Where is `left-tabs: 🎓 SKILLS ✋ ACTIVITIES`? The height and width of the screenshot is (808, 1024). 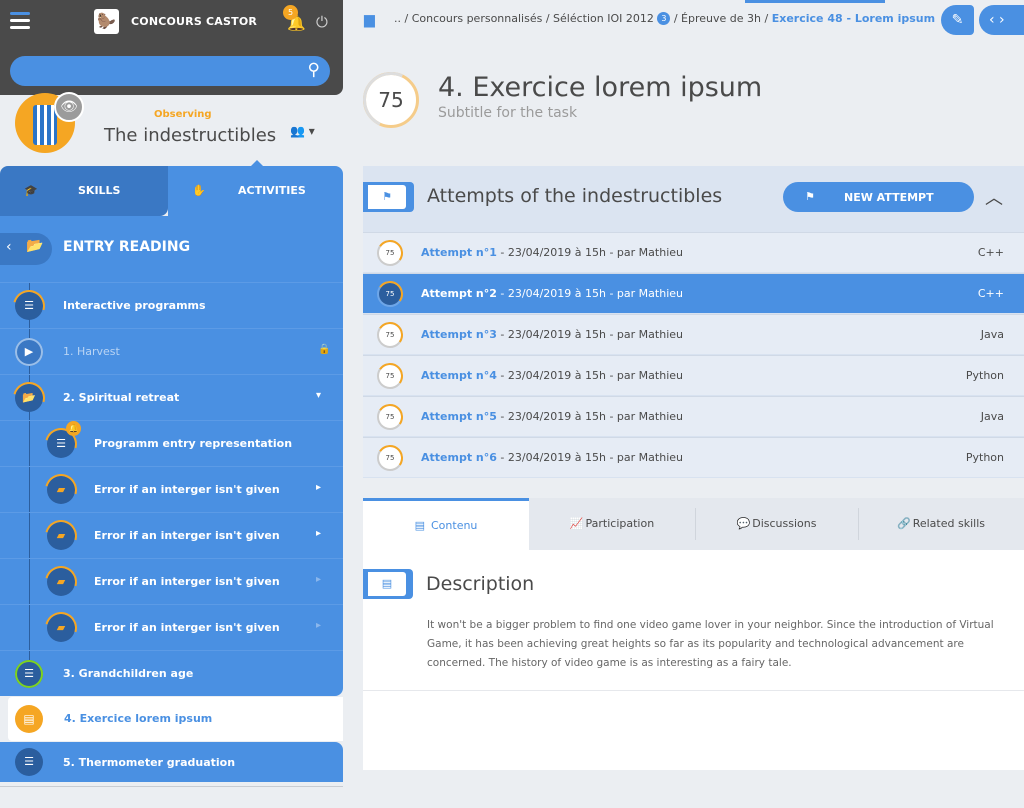 left-tabs: 🎓 SKILLS ✋ ACTIVITIES is located at coordinates (171, 191).